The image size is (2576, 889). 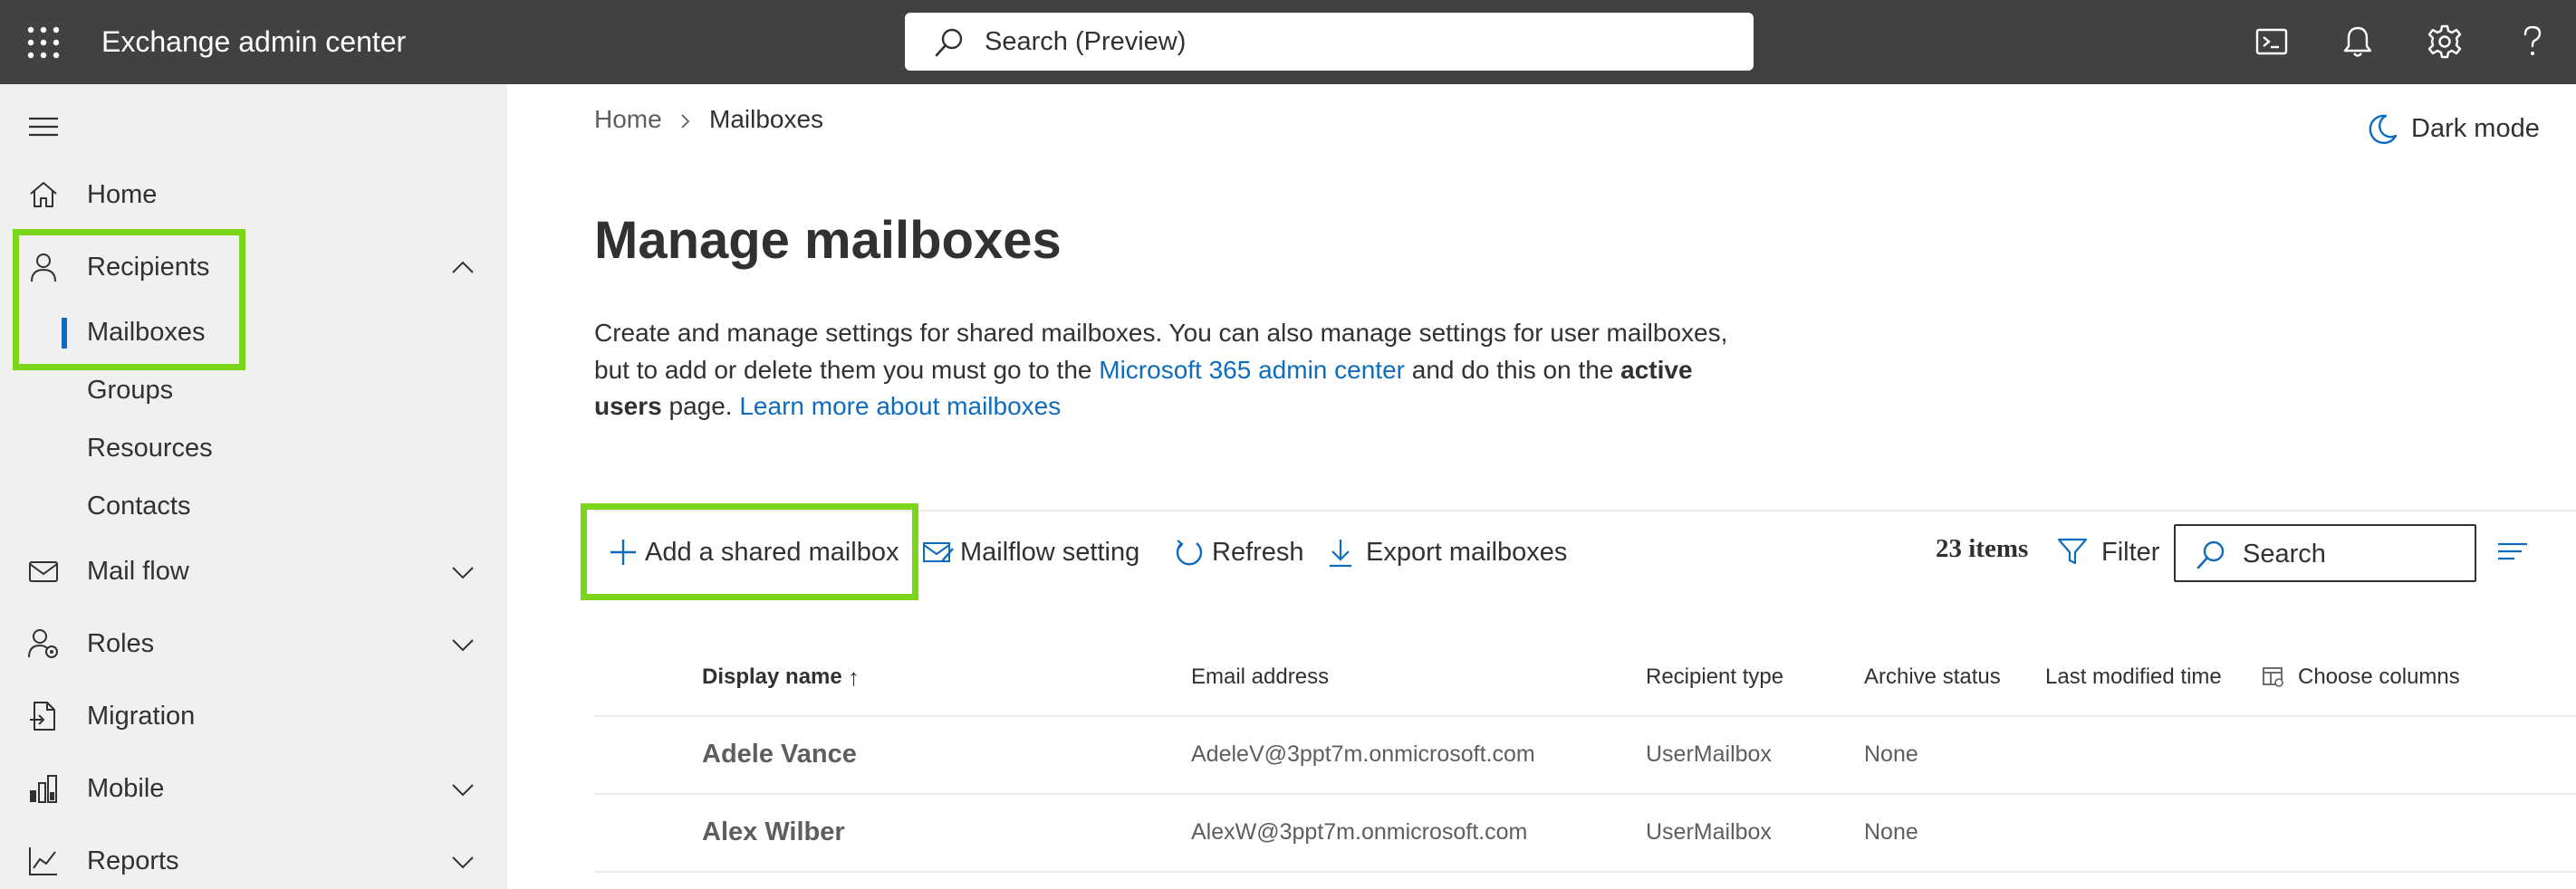 I want to click on button-label: Export mailboxes, so click(x=1467, y=552).